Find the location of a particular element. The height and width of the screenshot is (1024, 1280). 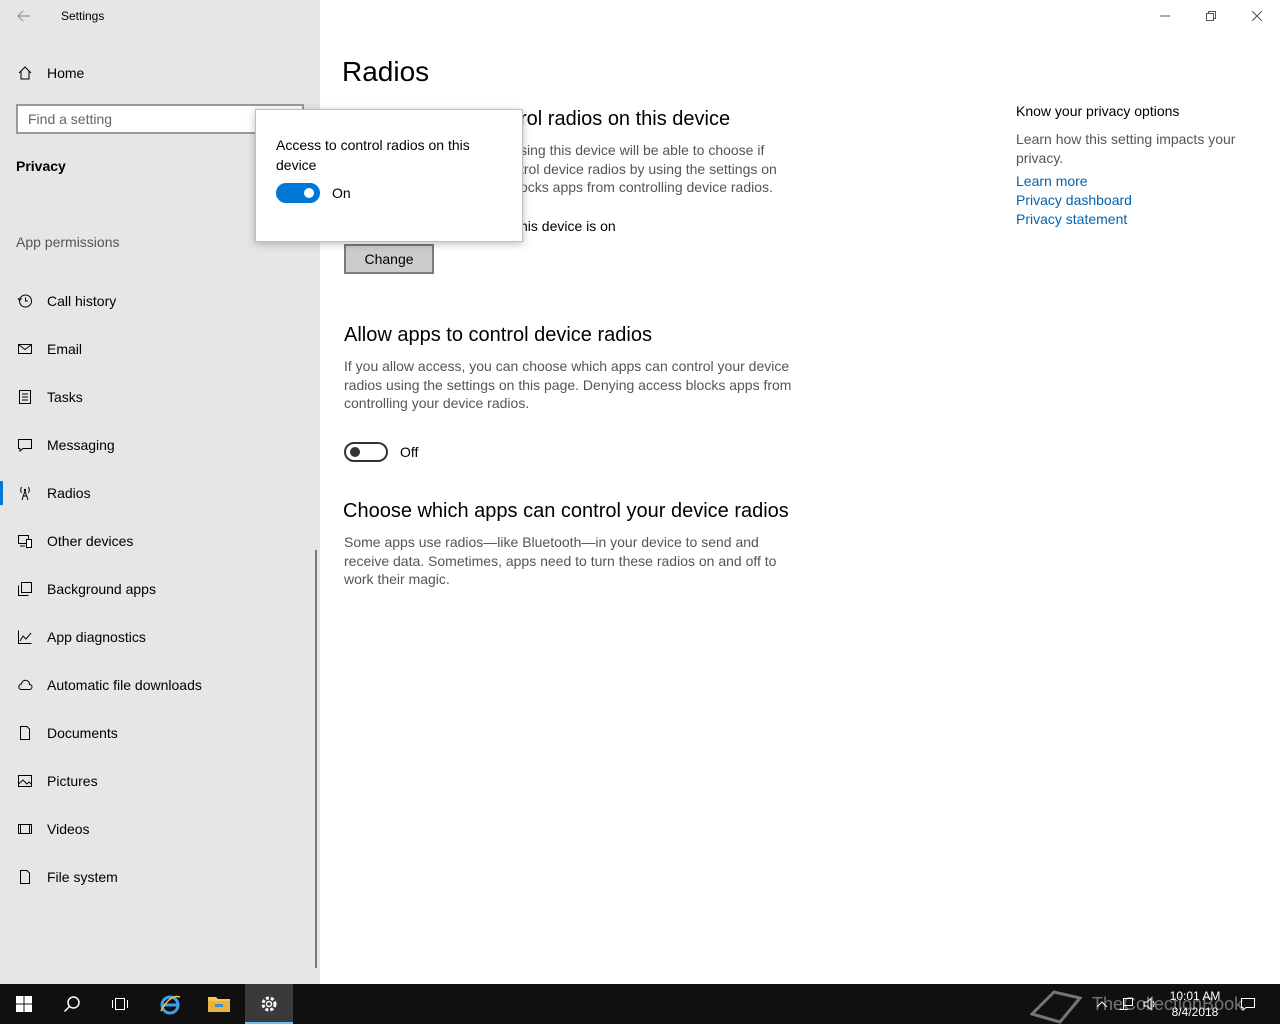

task-view-icon is located at coordinates (120, 1004).